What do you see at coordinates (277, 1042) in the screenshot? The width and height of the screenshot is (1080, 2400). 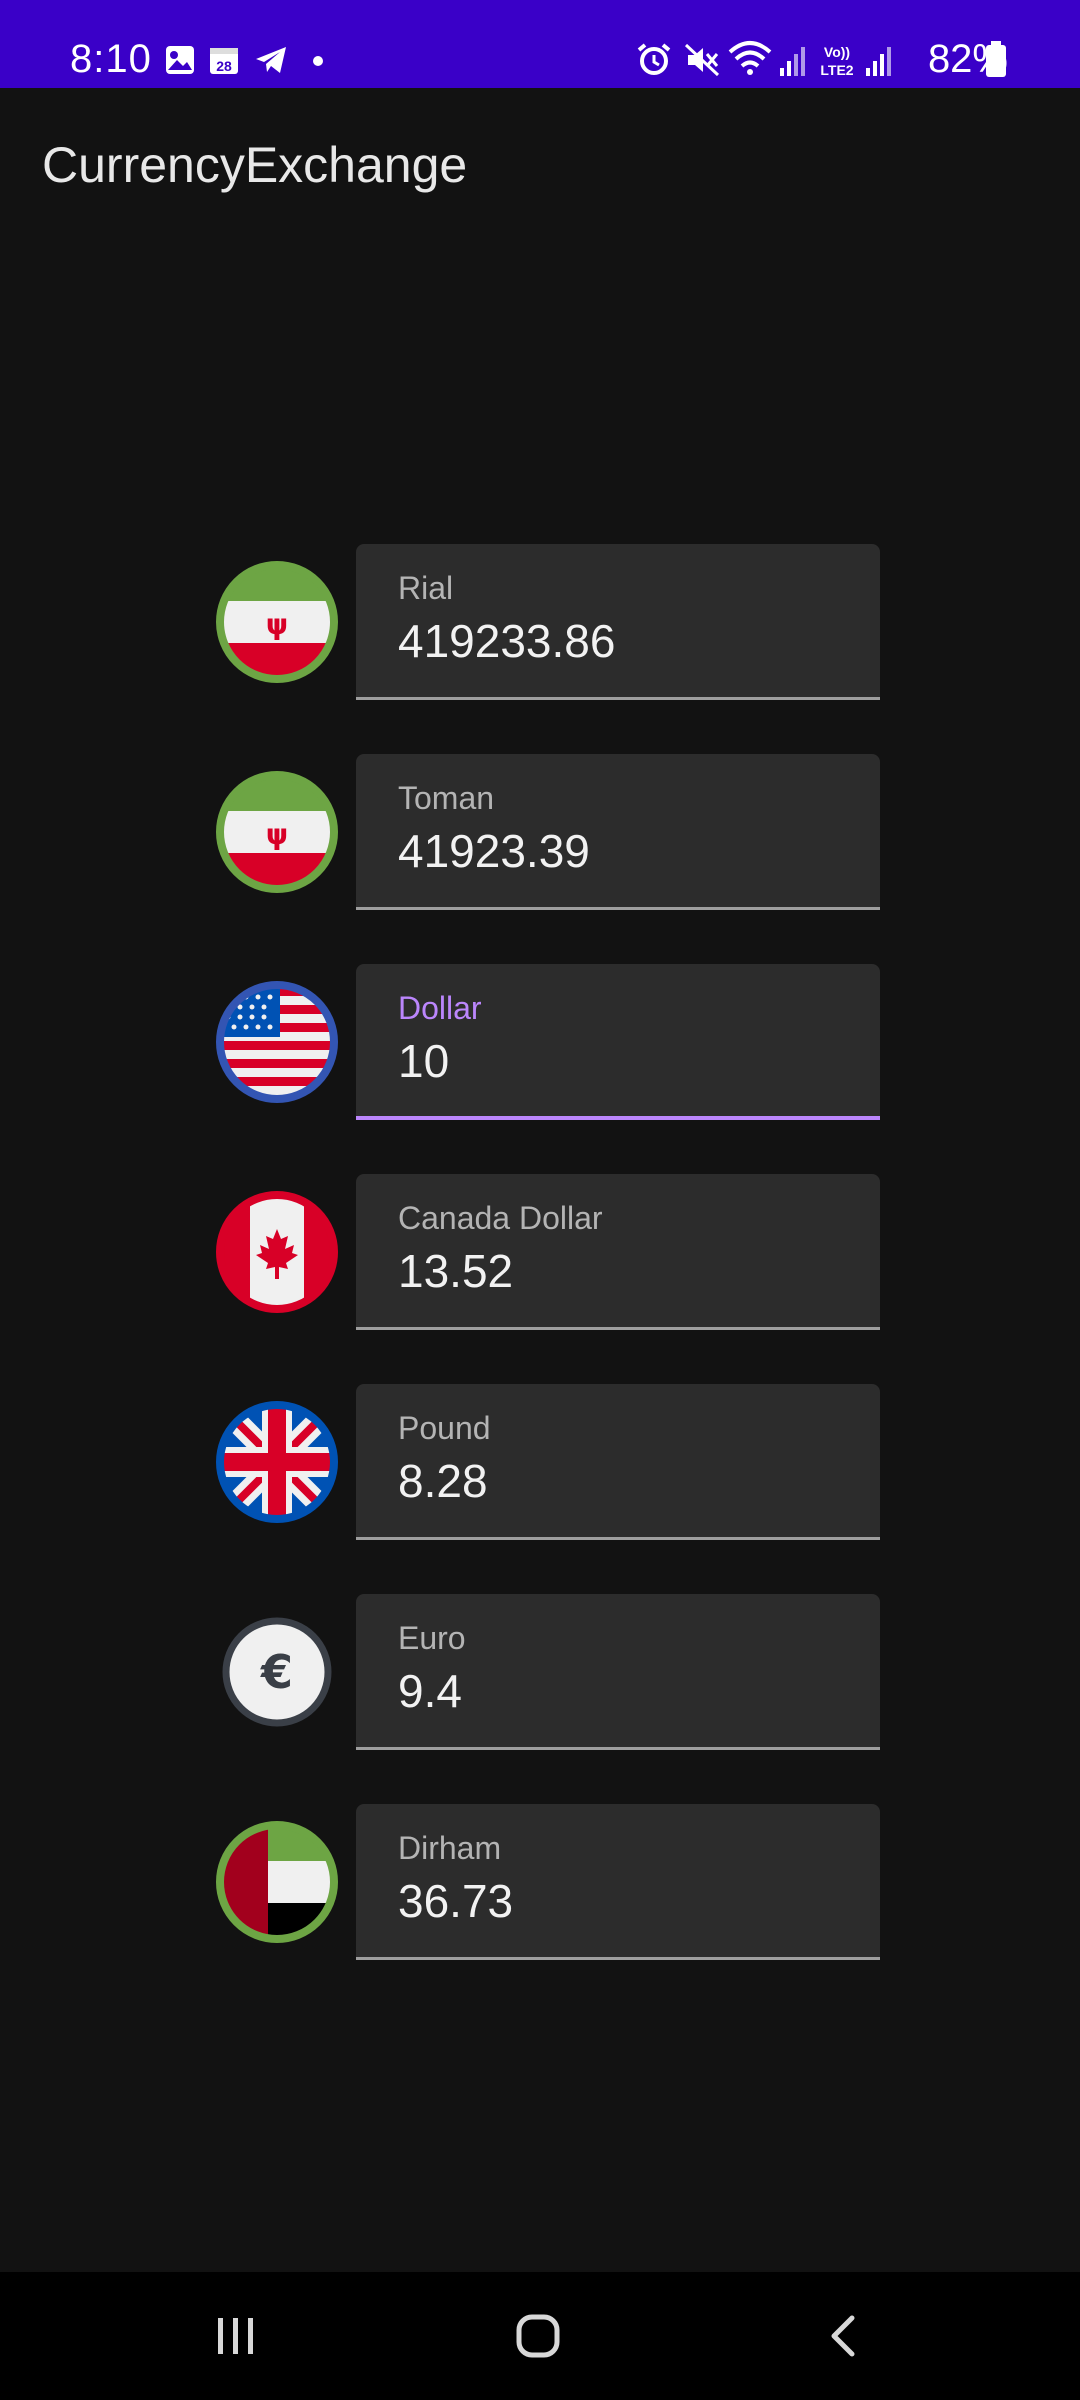 I see `usa-flag-icon` at bounding box center [277, 1042].